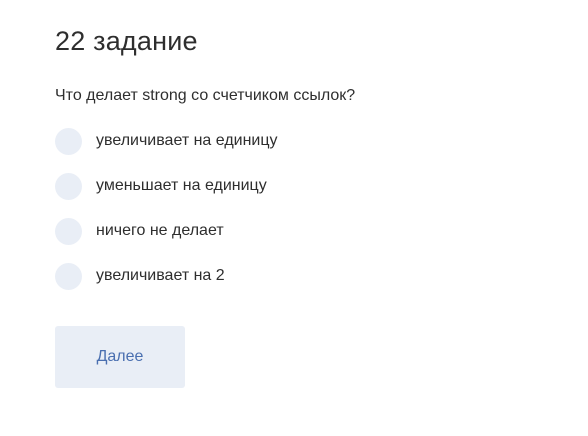 The width and height of the screenshot is (588, 436). What do you see at coordinates (187, 140) in the screenshot?
I see `answer-option-label: увеличивает на единицу` at bounding box center [187, 140].